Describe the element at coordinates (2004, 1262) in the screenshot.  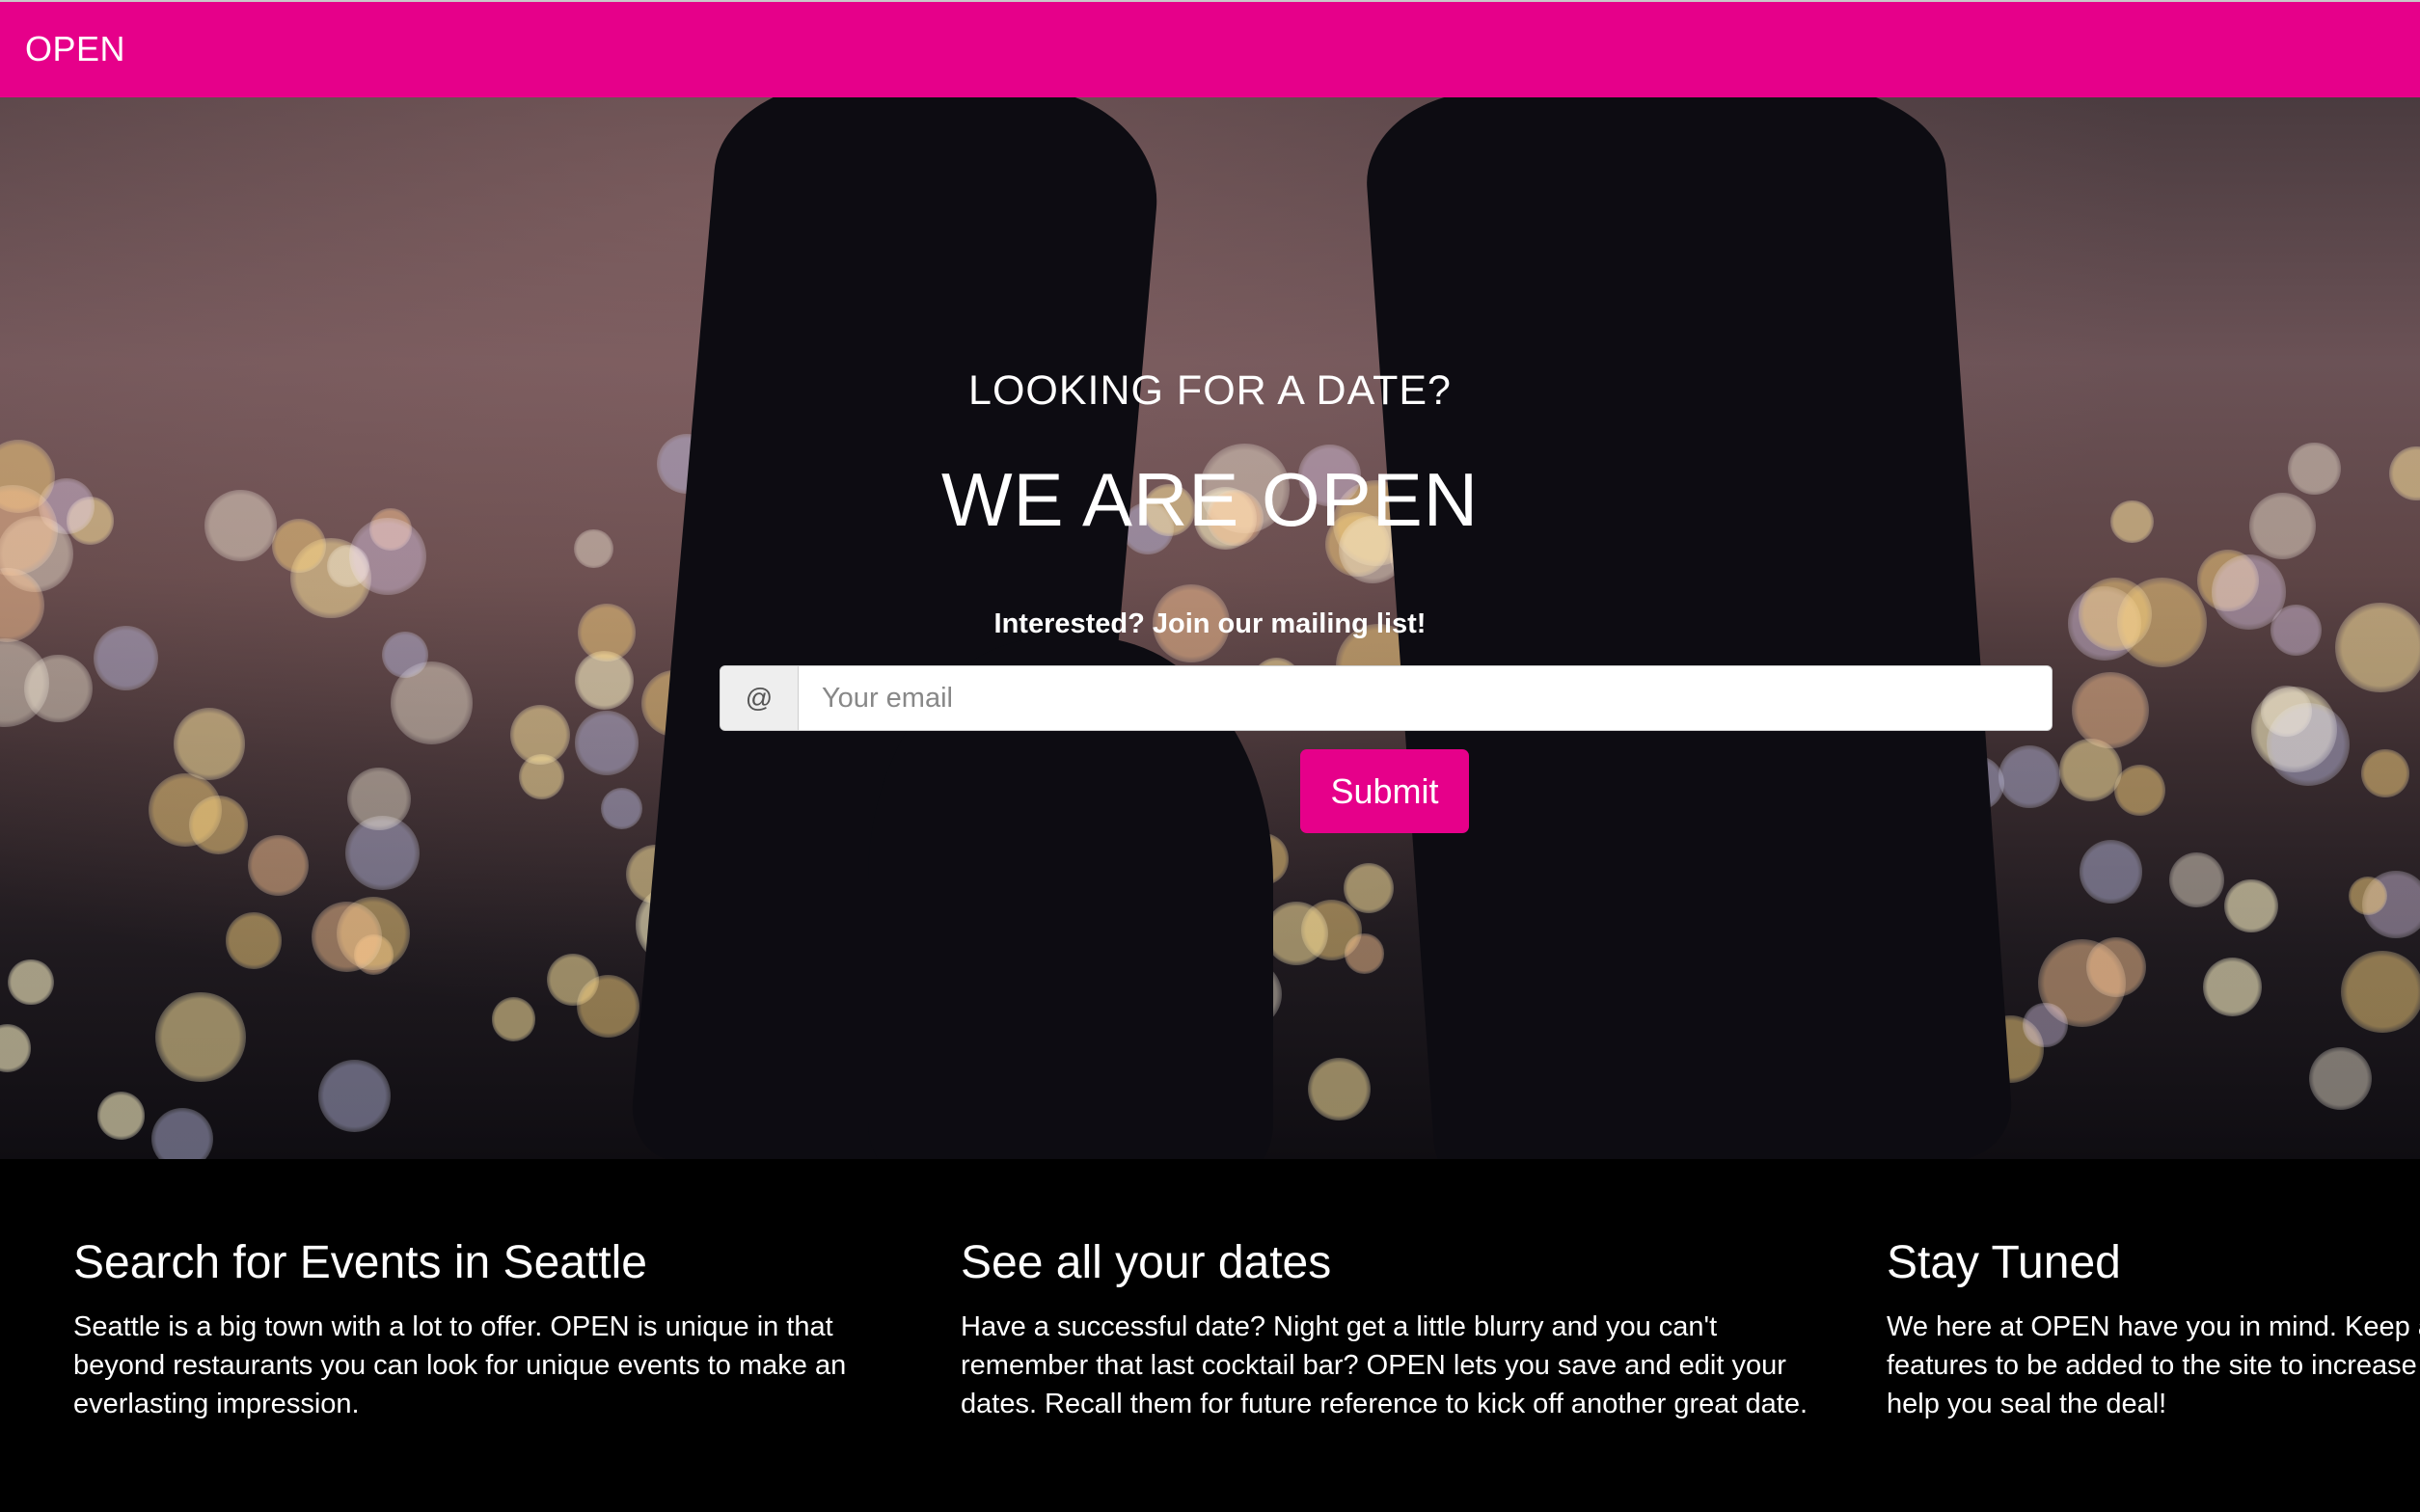
I see `feature-title: Stay Tuned` at that location.